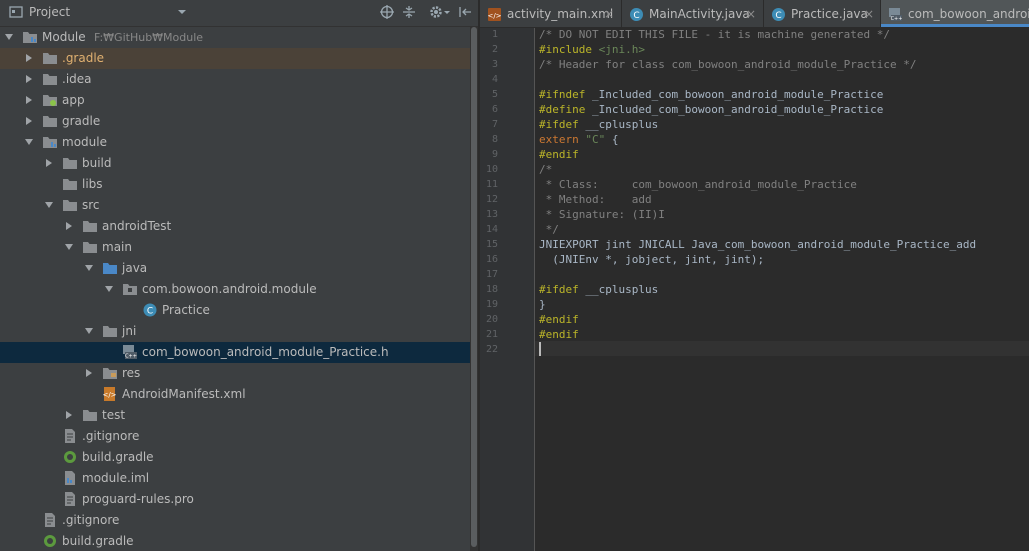  What do you see at coordinates (235, 37) in the screenshot?
I see `tree-row: Module F:₩GitHub₩Module` at bounding box center [235, 37].